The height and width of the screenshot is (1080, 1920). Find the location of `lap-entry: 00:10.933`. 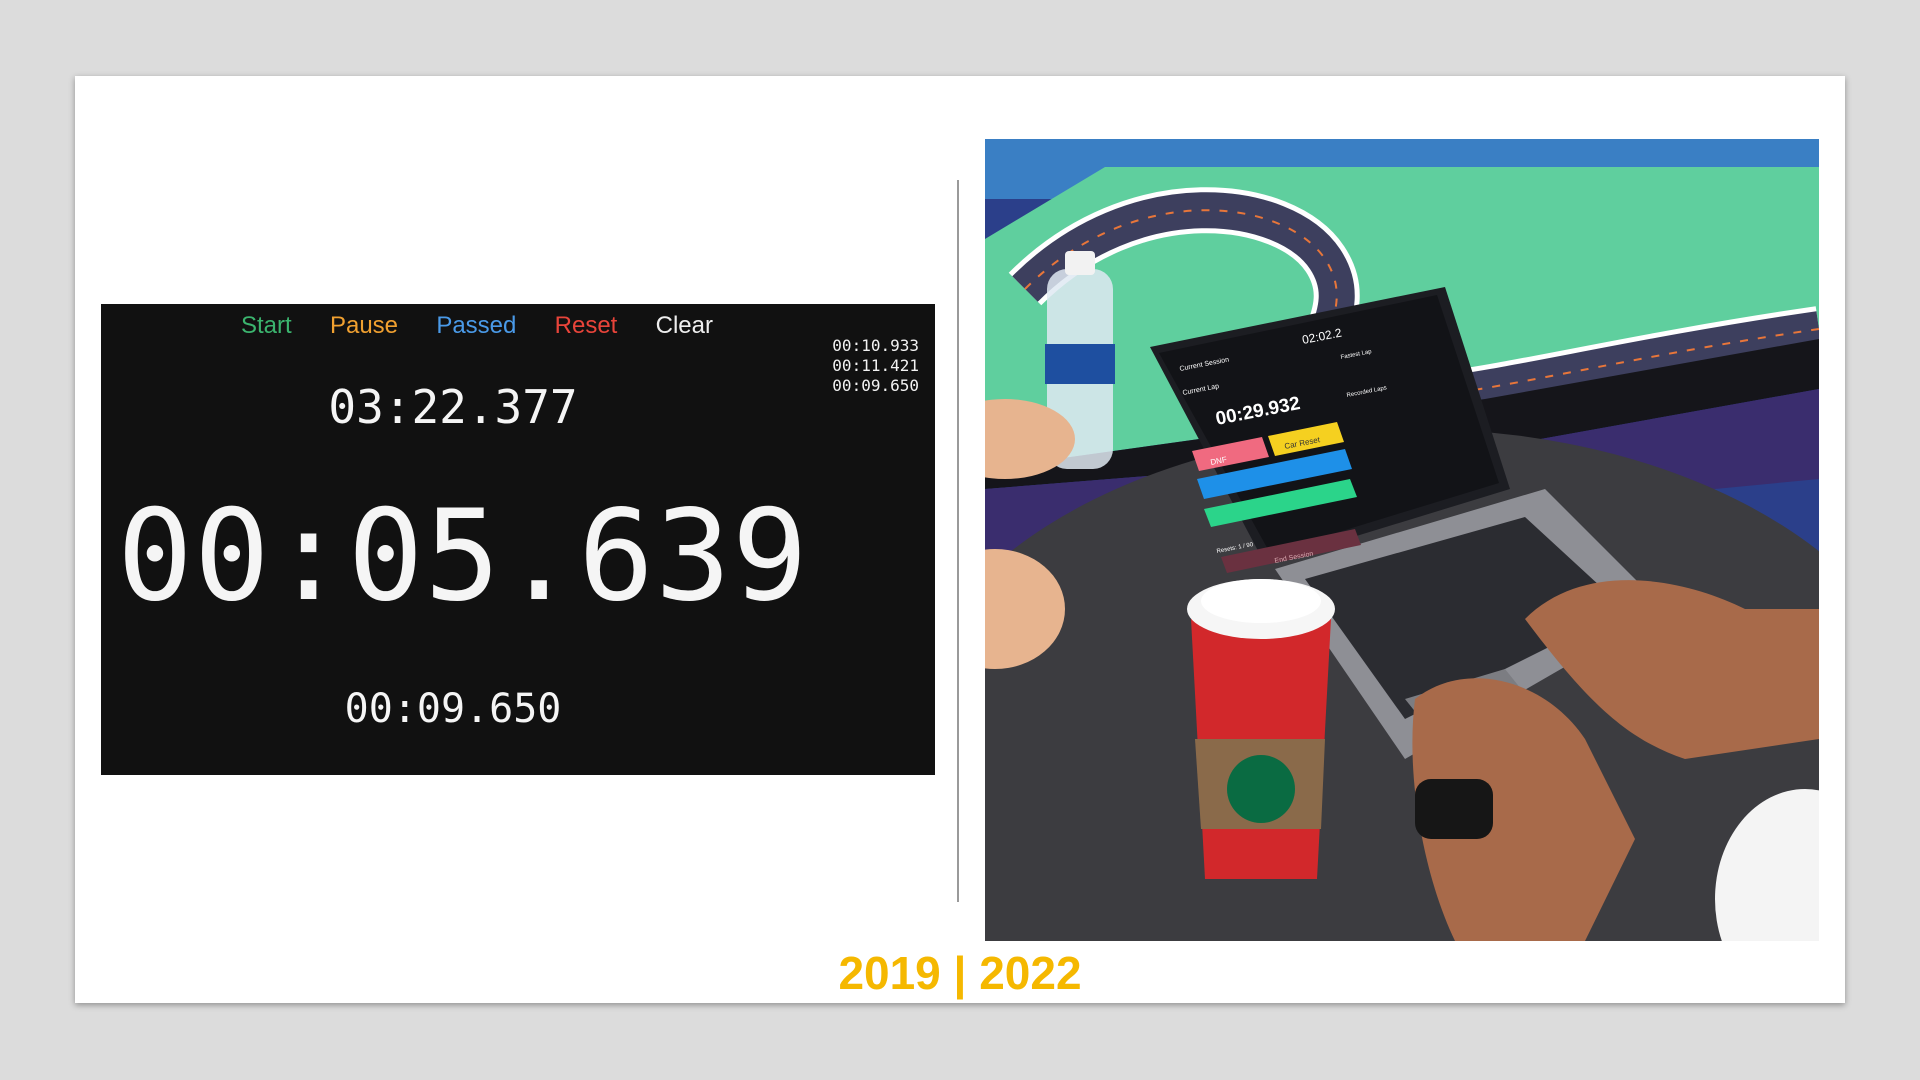

lap-entry: 00:10.933 is located at coordinates (875, 345).